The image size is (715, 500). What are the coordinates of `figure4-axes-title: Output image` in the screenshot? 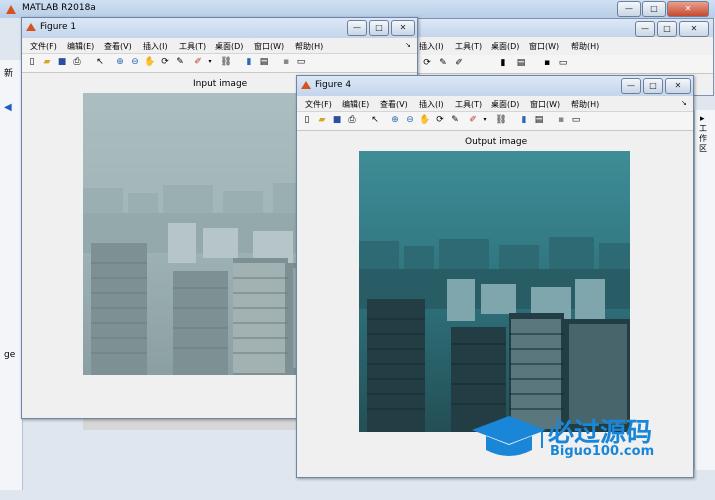 It's located at (496, 142).